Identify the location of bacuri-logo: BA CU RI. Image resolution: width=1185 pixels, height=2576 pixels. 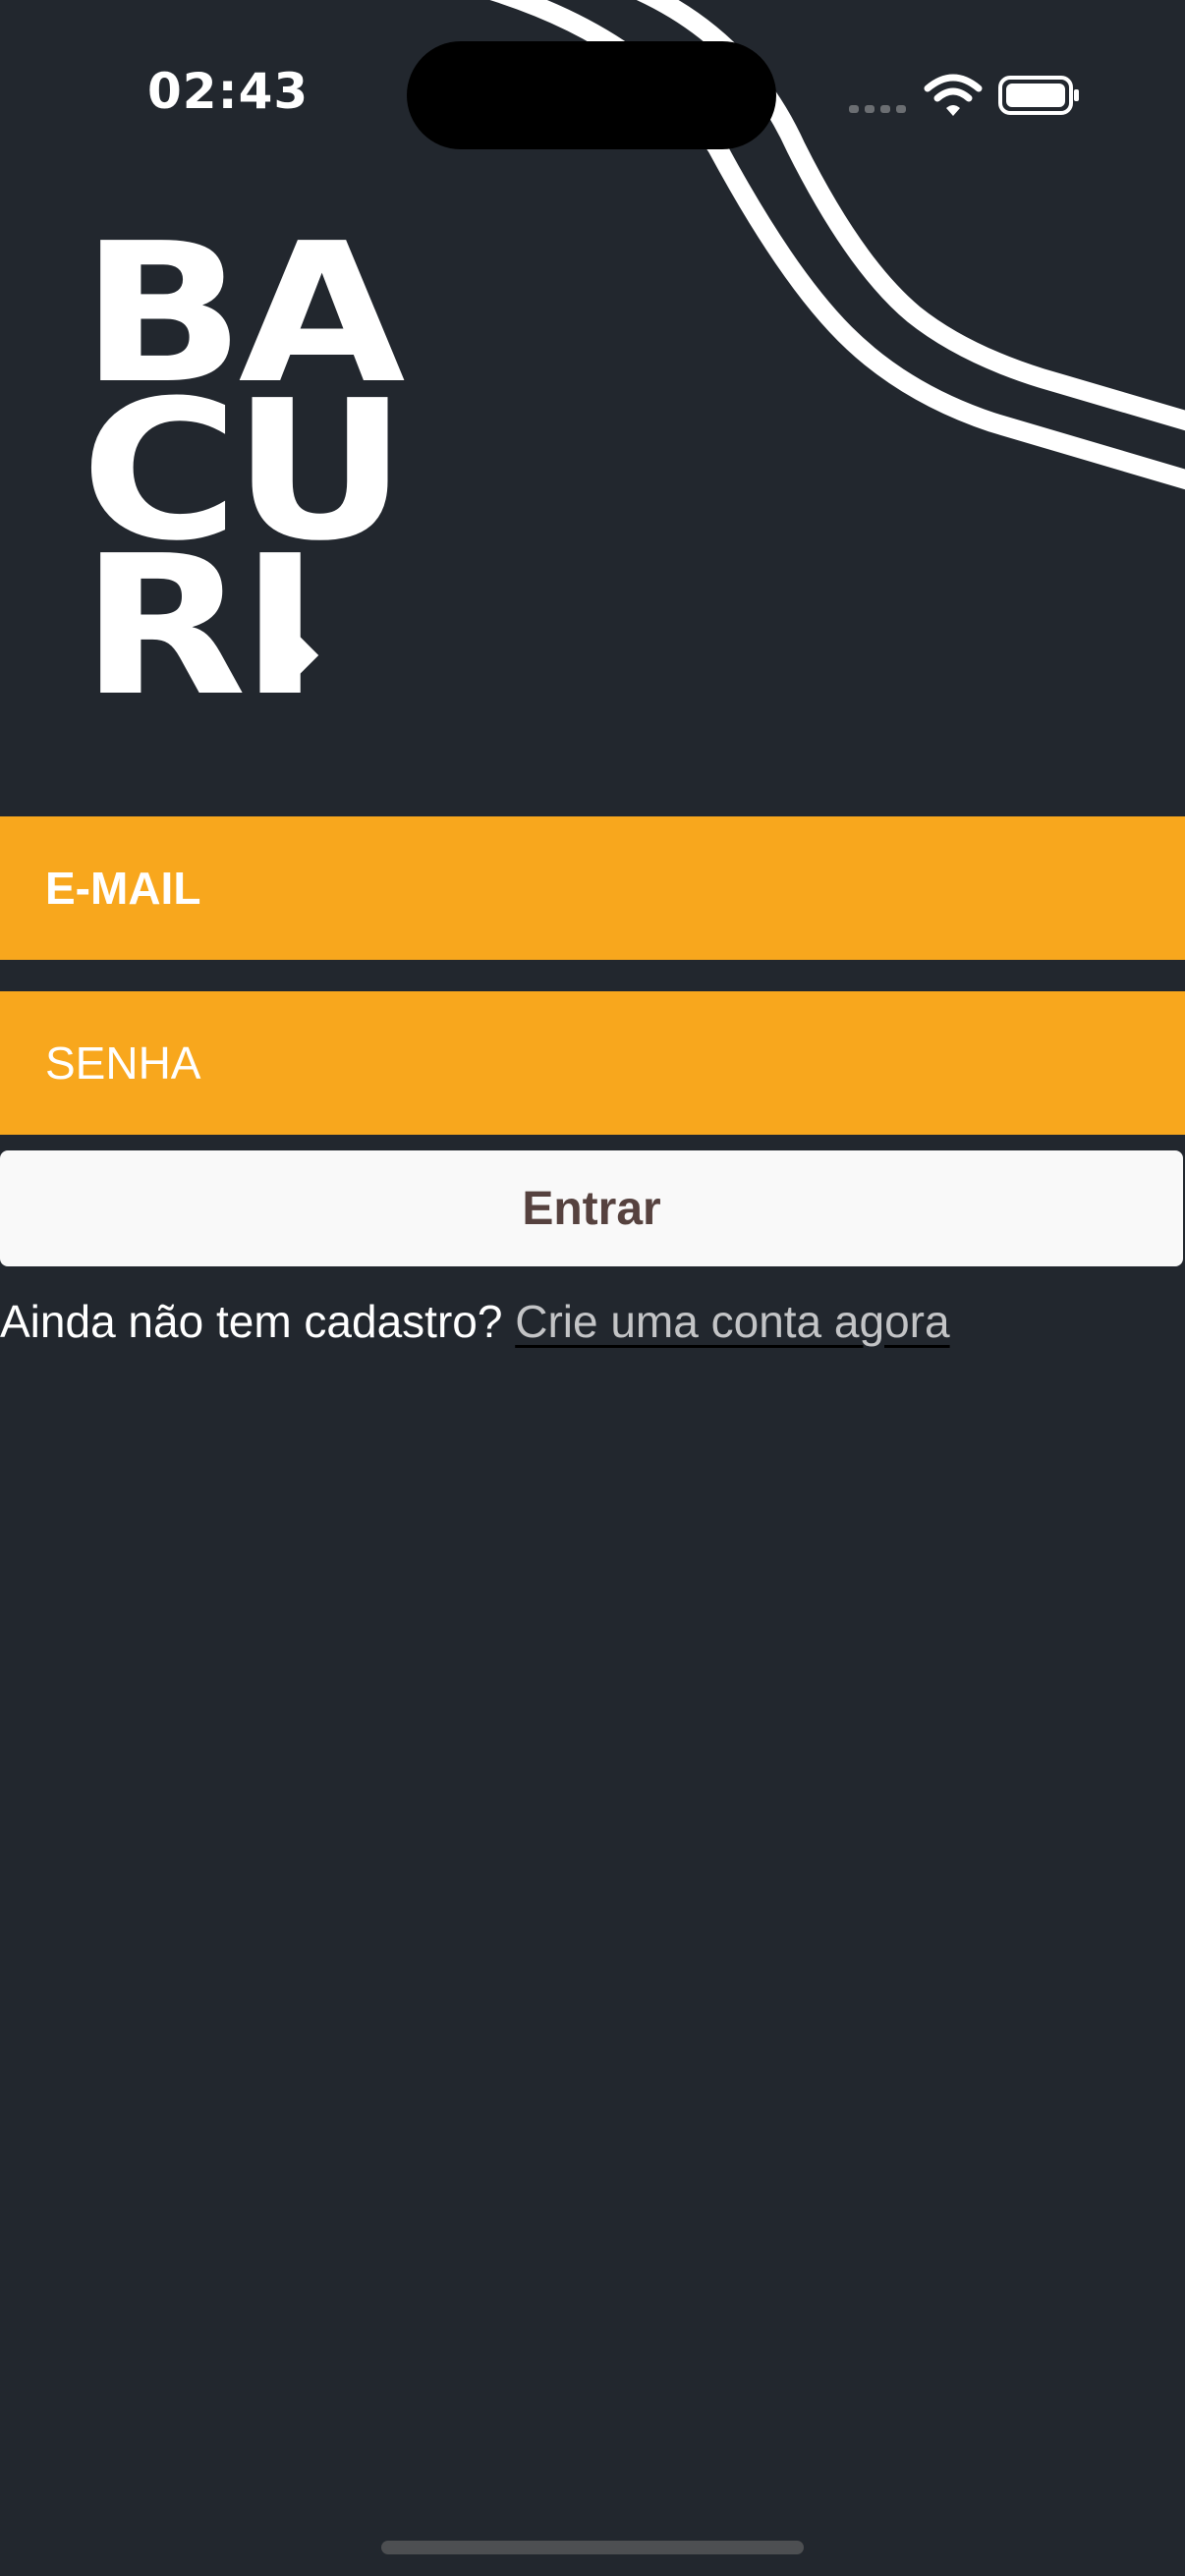
(245, 470).